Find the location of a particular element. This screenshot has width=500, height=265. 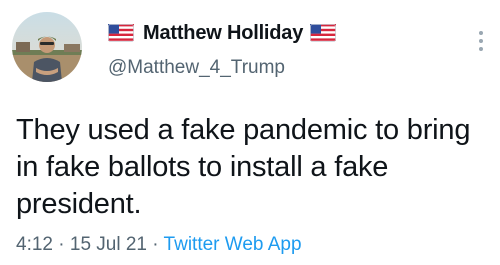

tweet-date: 15 Jul 21 is located at coordinates (108, 244).